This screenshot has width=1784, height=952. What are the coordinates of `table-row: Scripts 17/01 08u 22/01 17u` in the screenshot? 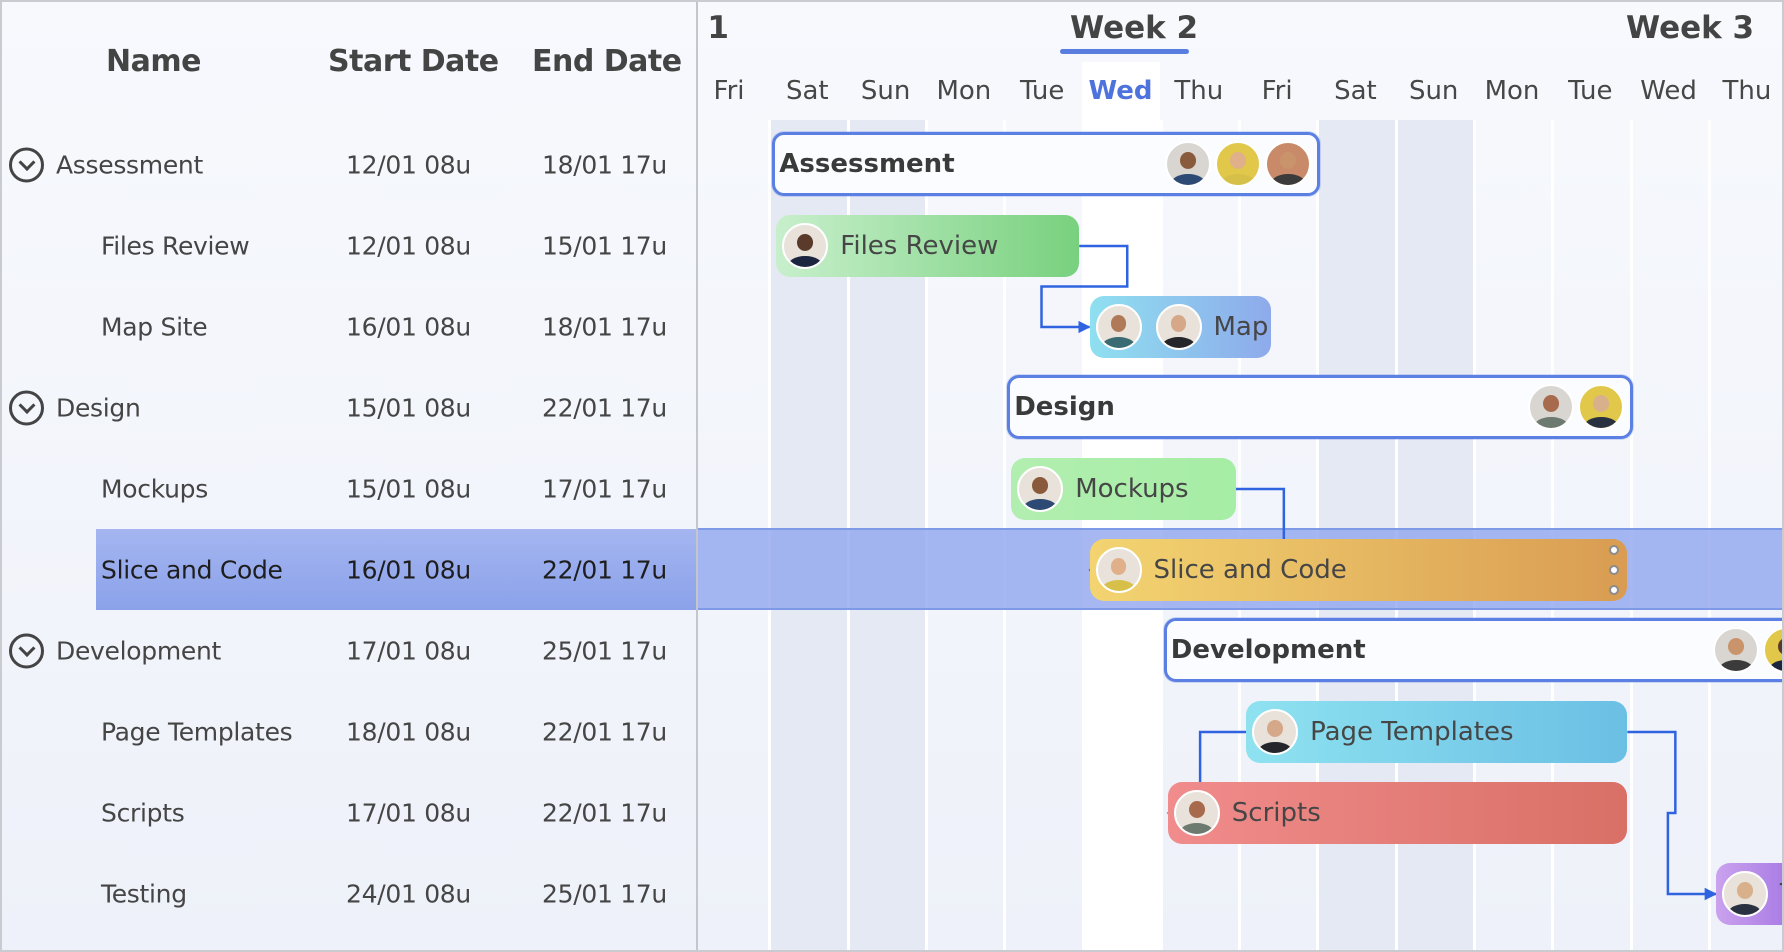 It's located at (349, 812).